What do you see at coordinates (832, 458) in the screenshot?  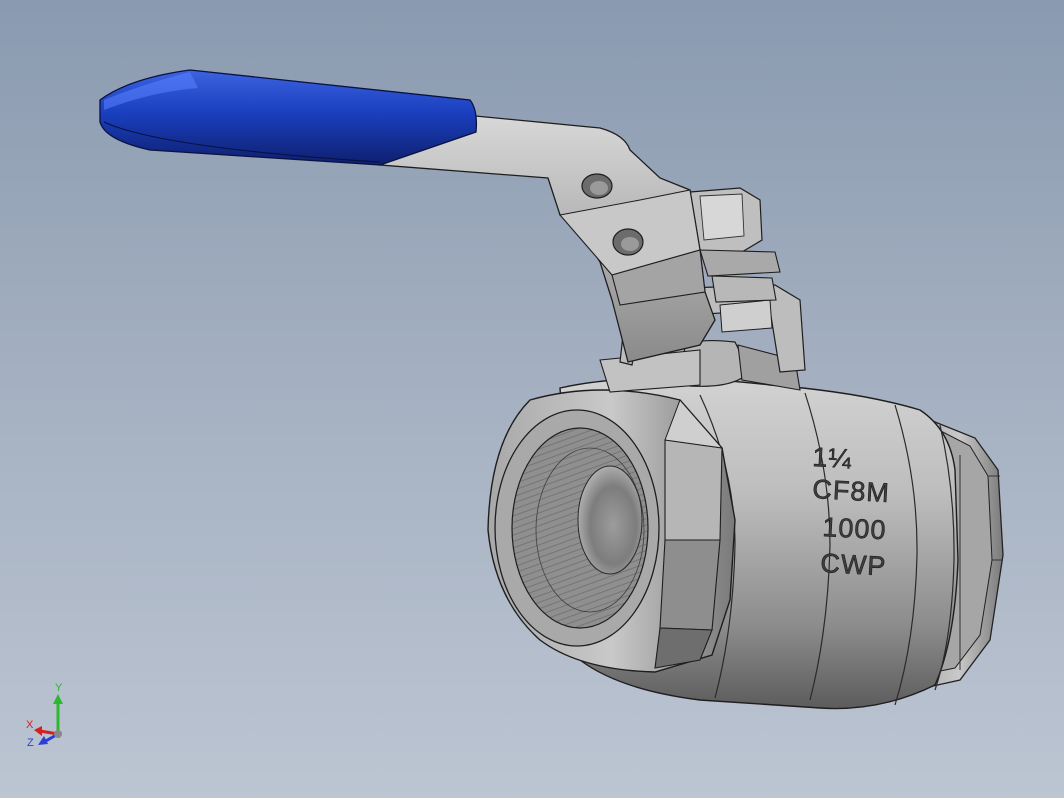 I see `size-marking: 1¼` at bounding box center [832, 458].